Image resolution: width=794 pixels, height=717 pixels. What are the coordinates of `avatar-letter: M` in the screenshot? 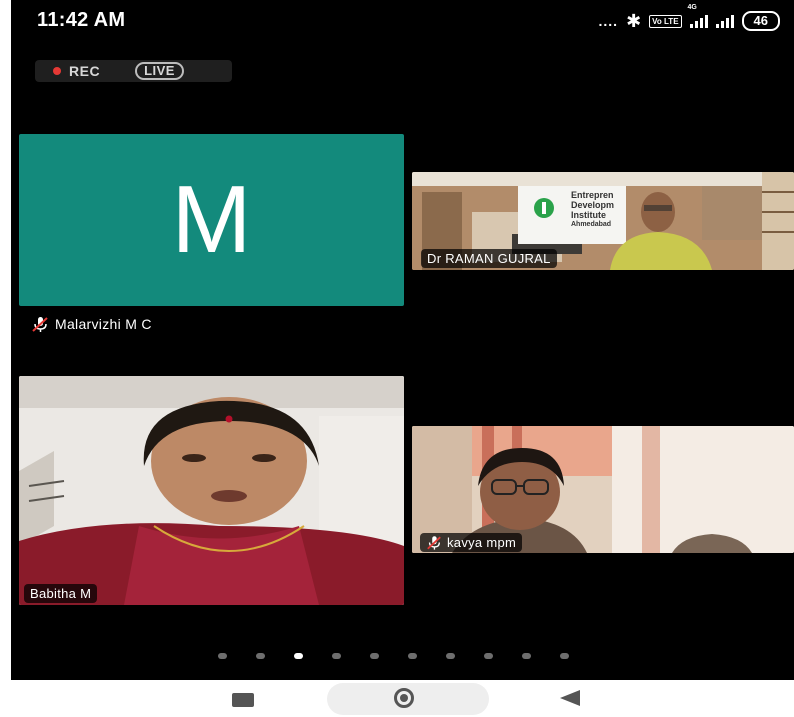 It's located at (211, 219).